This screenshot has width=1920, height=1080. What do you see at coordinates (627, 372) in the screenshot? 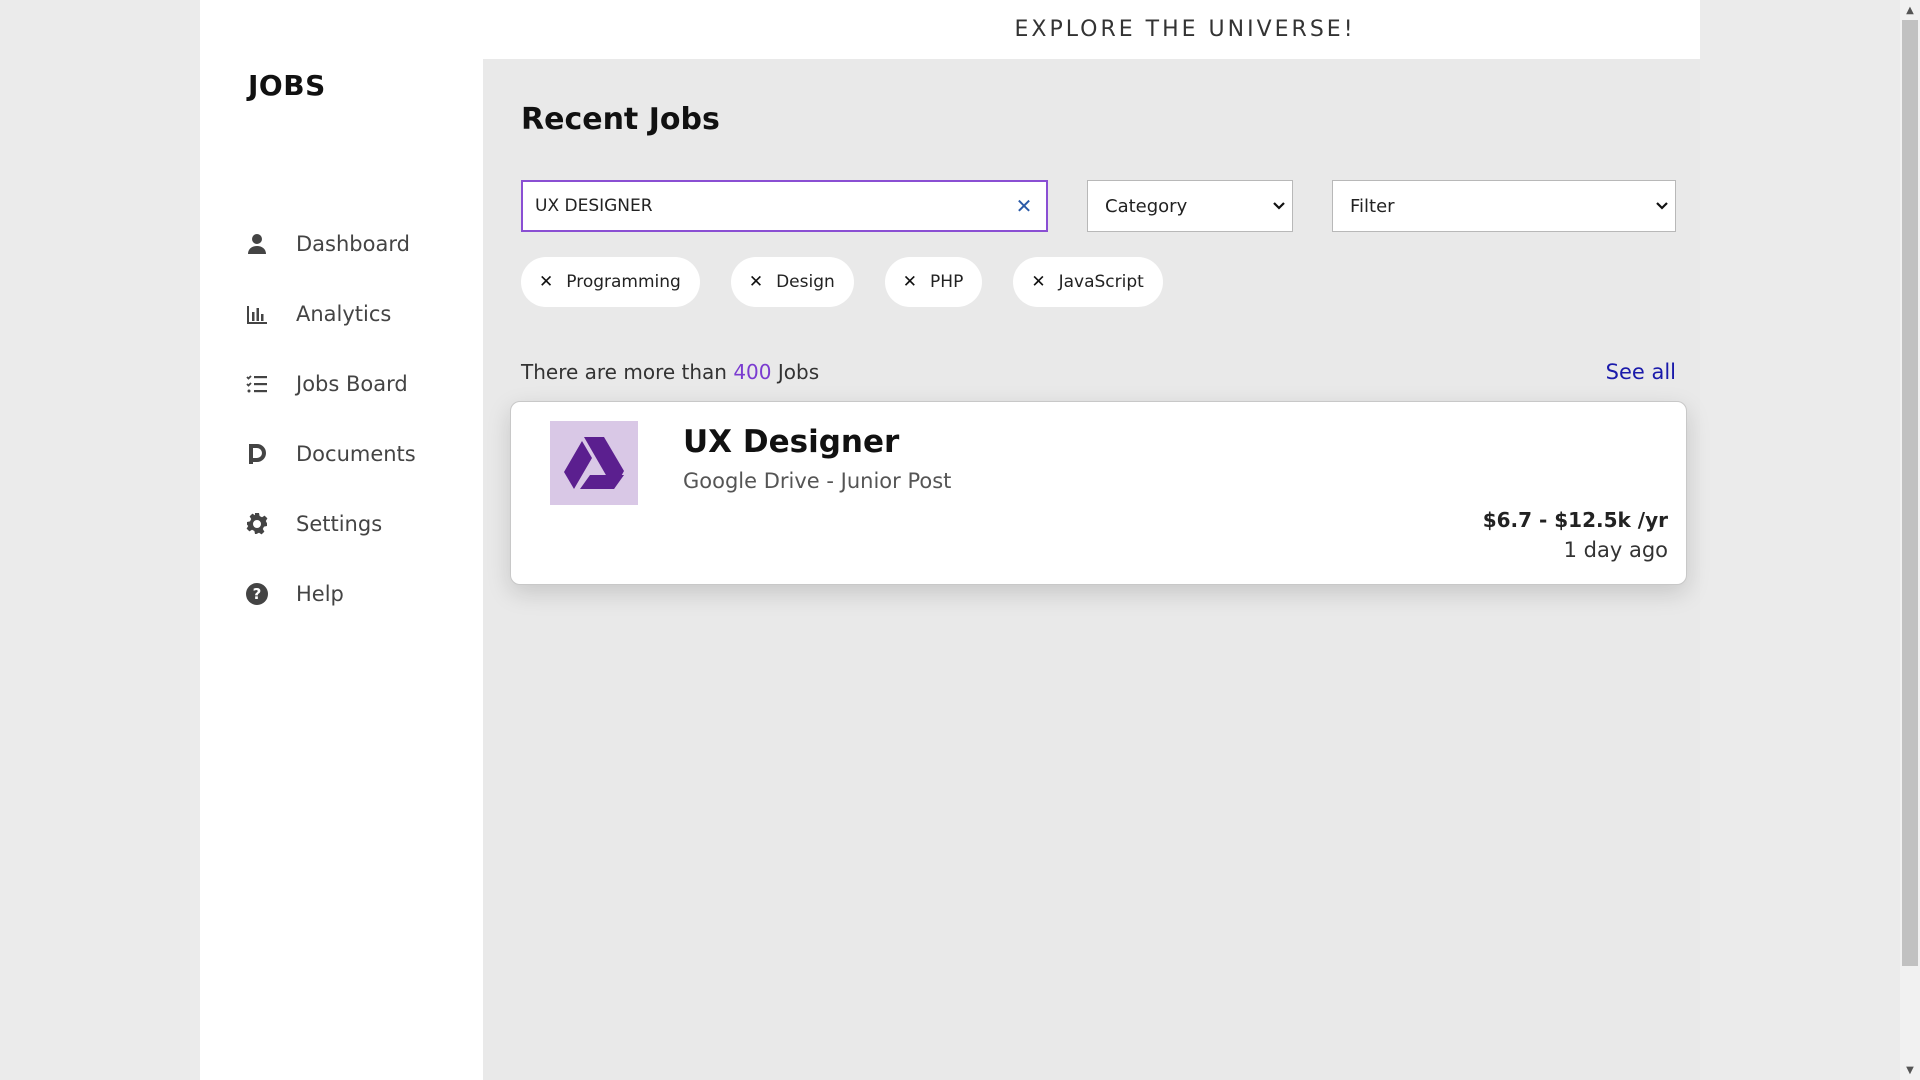
I see `count-prefix: There are more than` at bounding box center [627, 372].